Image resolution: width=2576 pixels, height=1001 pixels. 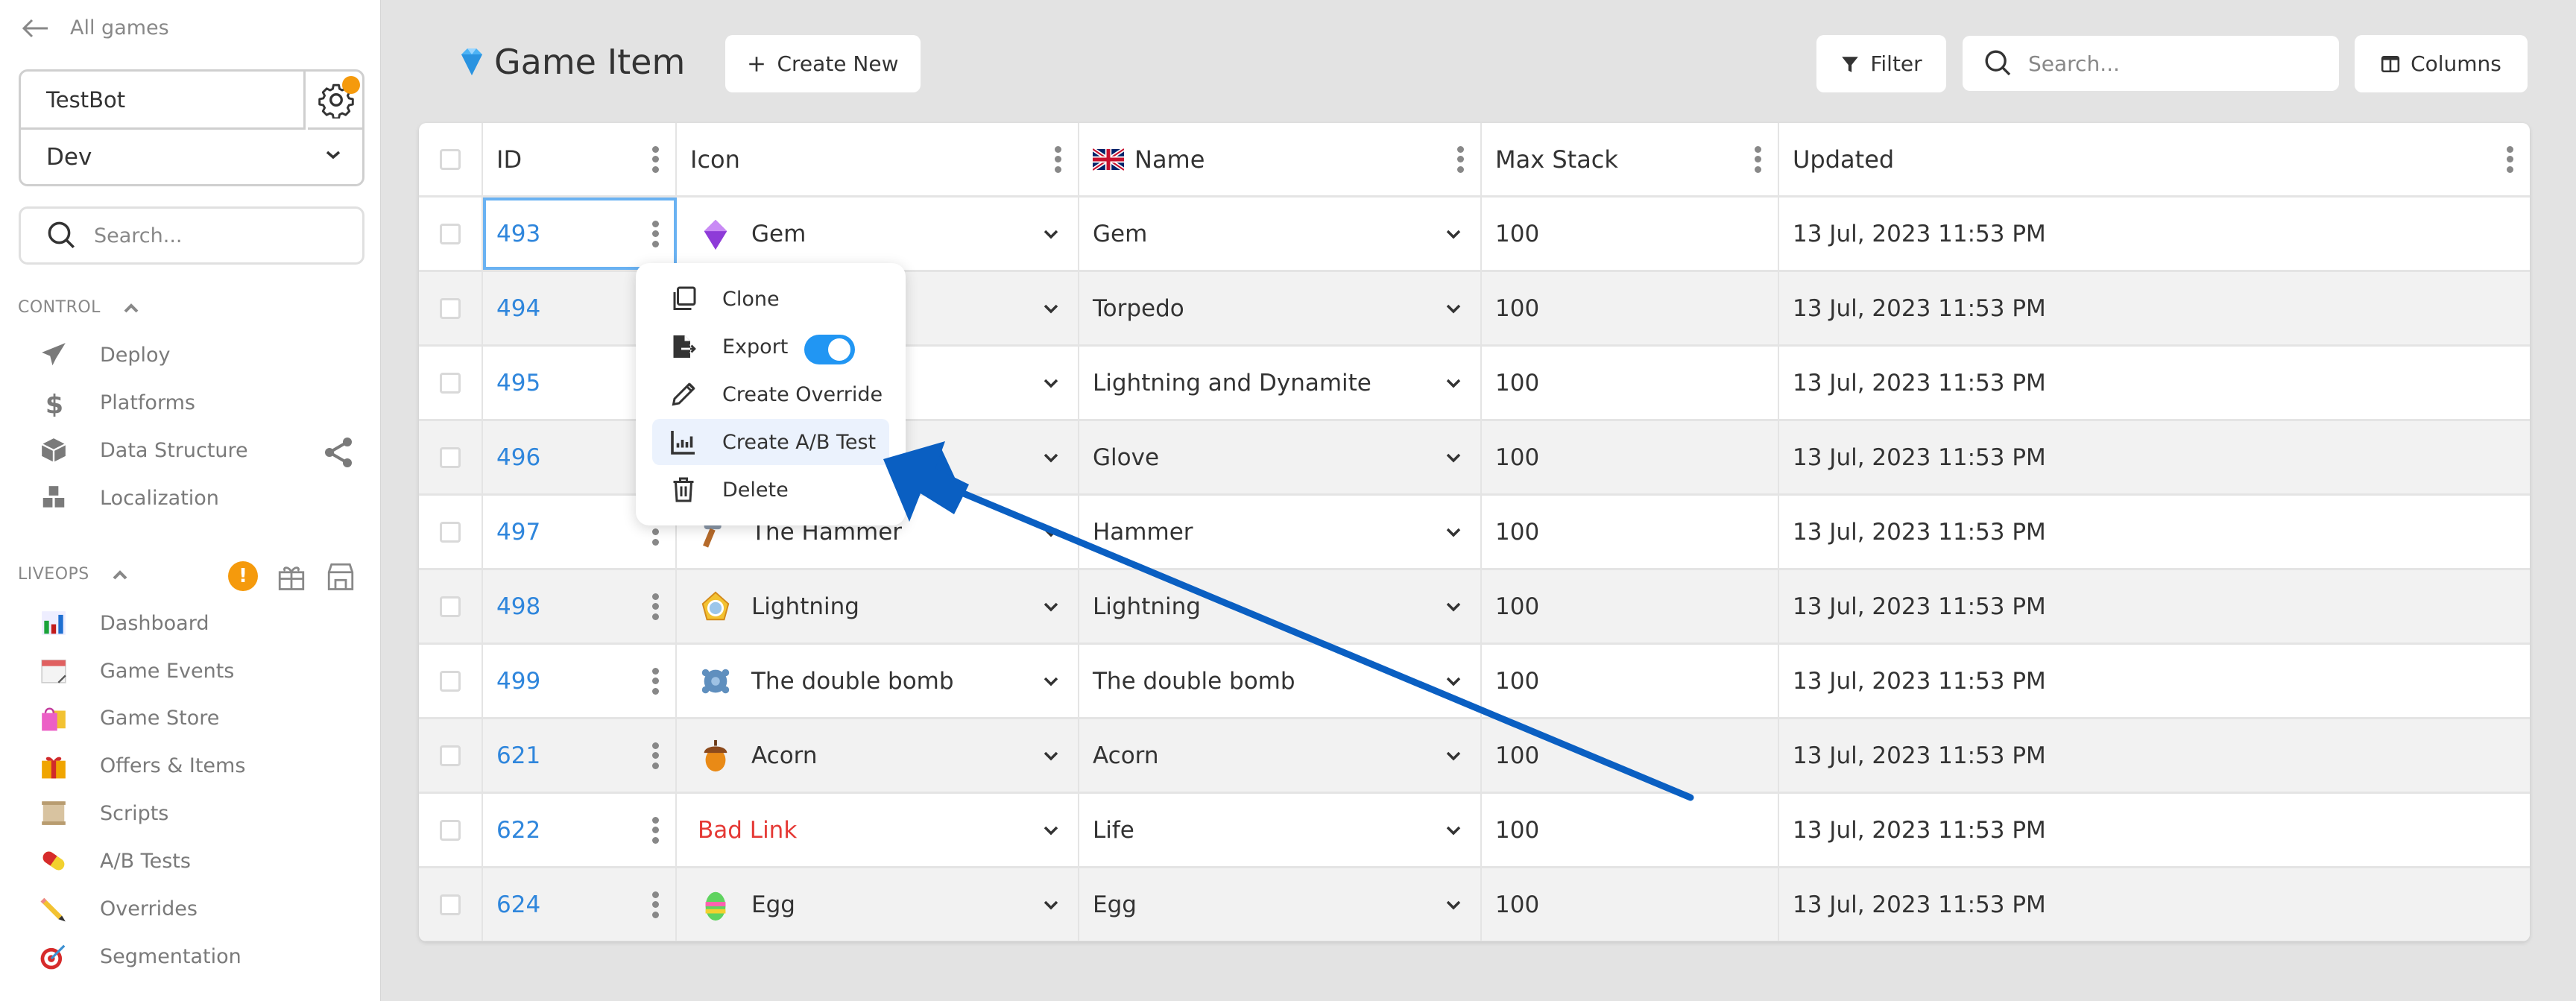 What do you see at coordinates (140, 956) in the screenshot?
I see `sidebar-item-segmentation: Segmentation` at bounding box center [140, 956].